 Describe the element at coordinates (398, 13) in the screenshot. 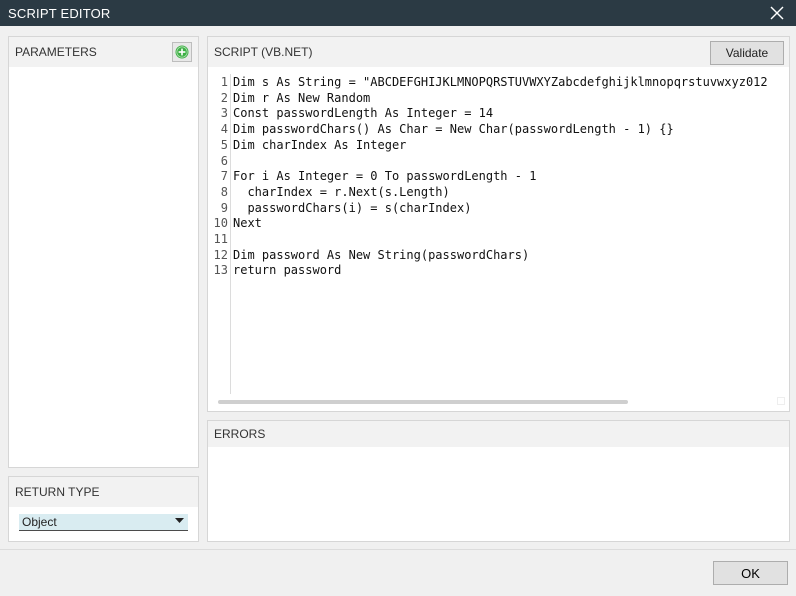

I see `title-bar: SCRIPT EDITOR` at that location.